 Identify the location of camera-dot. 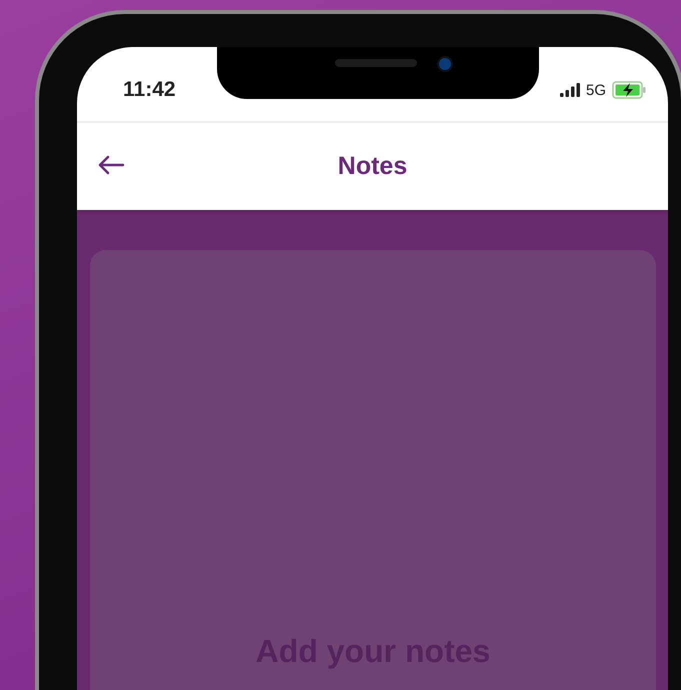
(445, 64).